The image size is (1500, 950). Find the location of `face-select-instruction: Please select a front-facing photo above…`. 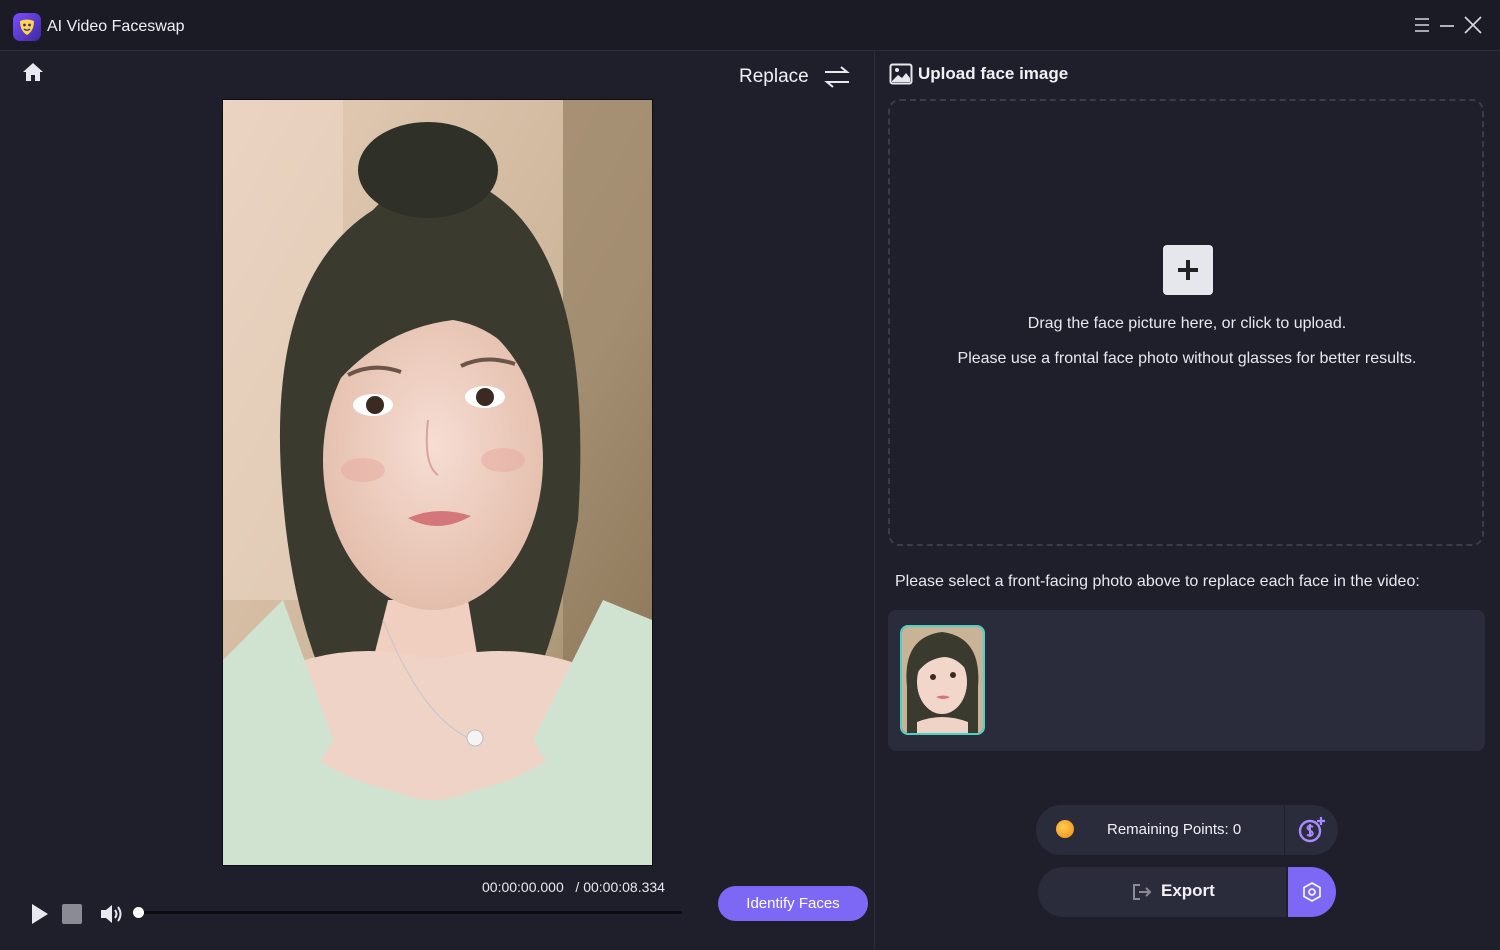

face-select-instruction: Please select a front-facing photo above… is located at coordinates (1157, 581).